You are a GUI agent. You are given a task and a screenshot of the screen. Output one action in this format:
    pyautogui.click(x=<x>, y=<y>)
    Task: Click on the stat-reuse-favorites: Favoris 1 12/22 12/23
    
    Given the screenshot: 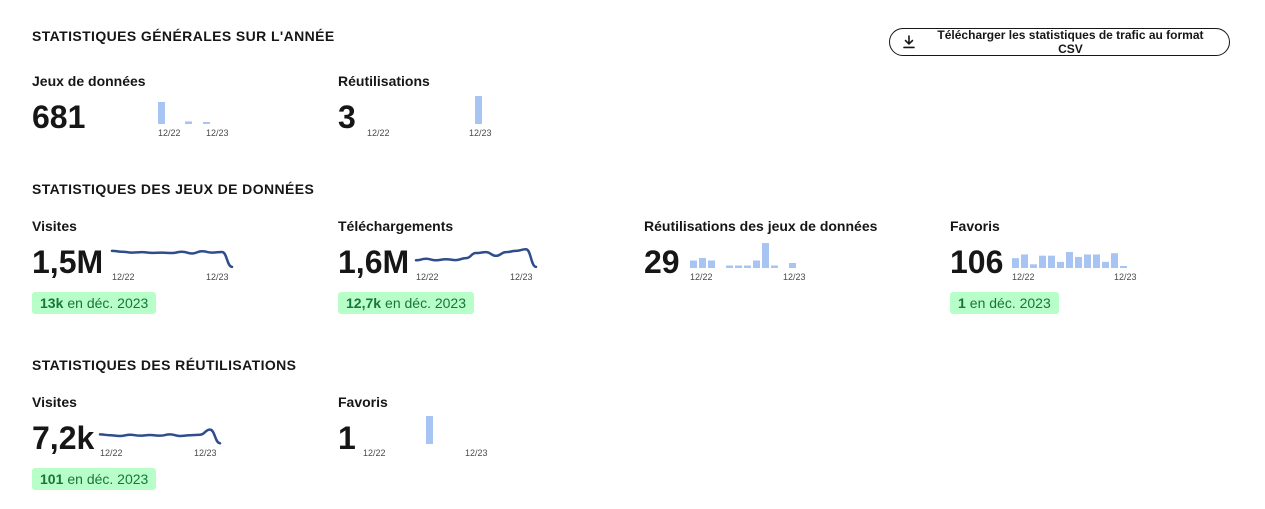 What is the action you would take?
    pyautogui.click(x=483, y=444)
    